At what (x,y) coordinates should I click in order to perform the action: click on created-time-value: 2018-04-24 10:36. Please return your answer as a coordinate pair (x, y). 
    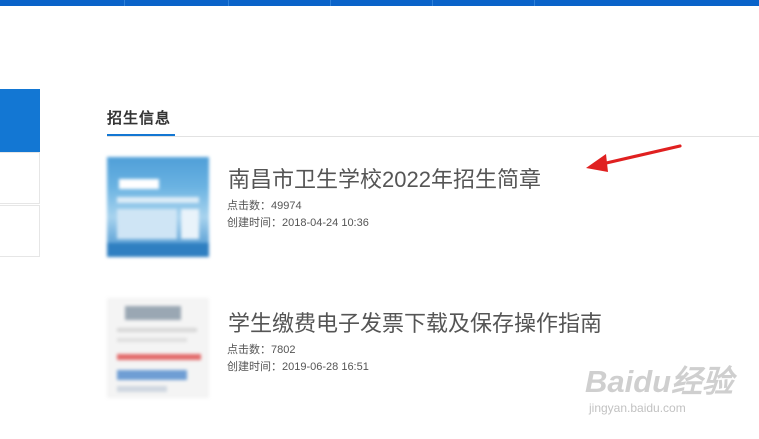
    Looking at the image, I should click on (325, 223).